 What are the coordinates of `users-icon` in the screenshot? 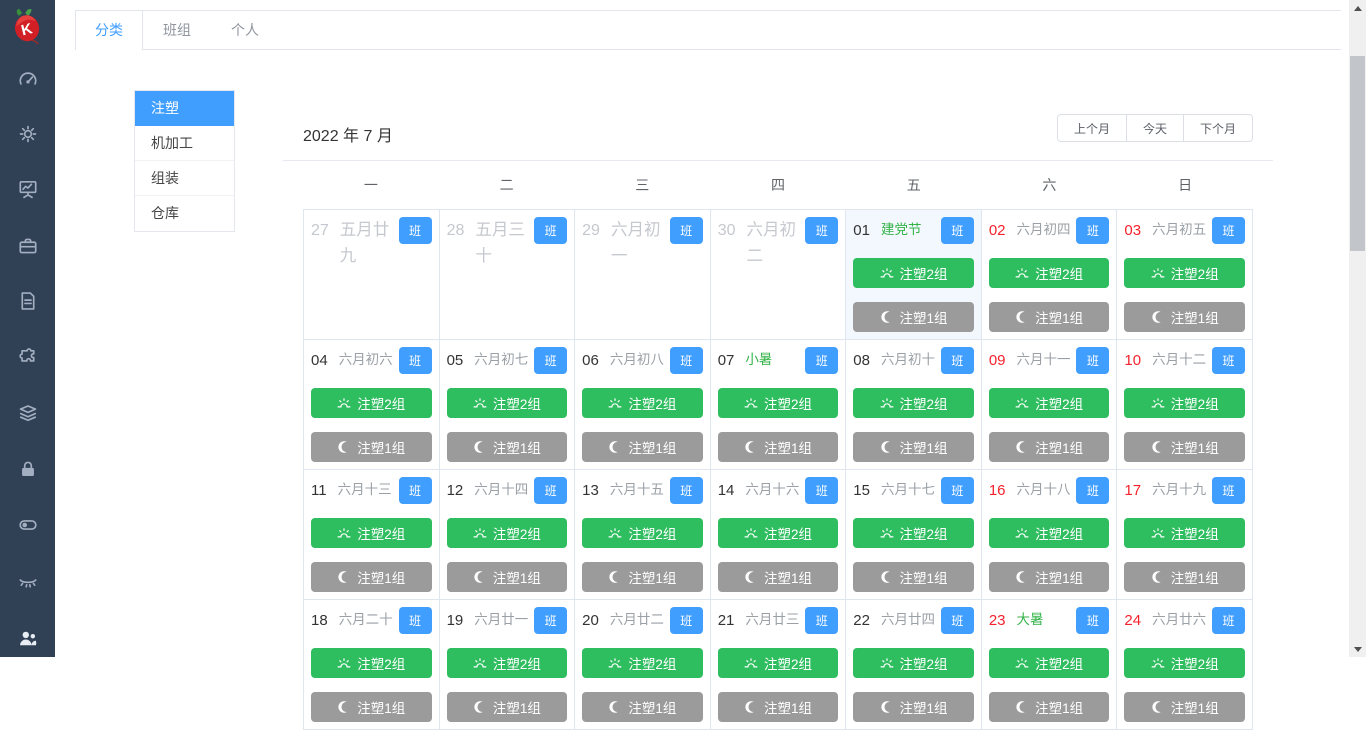 It's located at (28, 638).